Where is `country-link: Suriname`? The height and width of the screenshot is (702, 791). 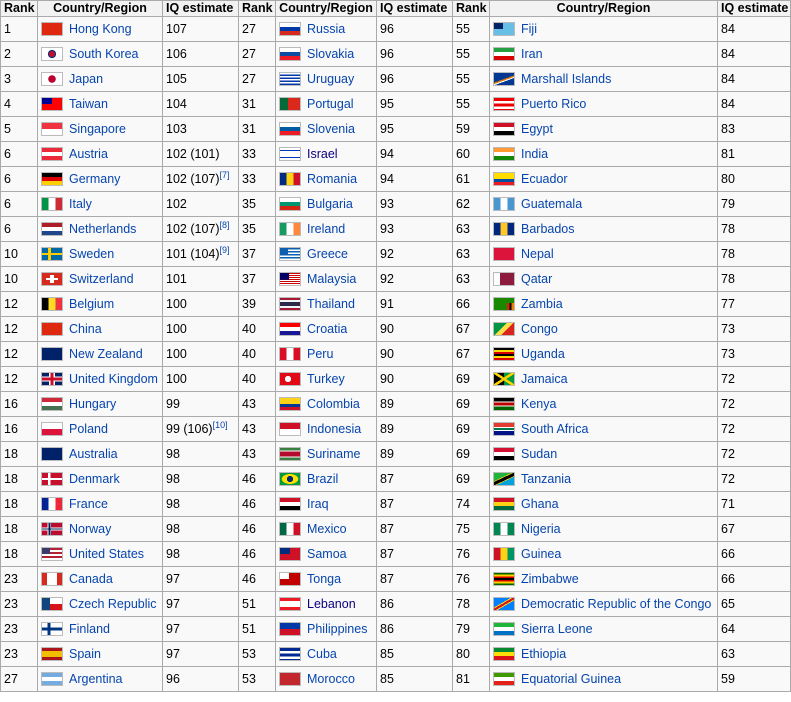
country-link: Suriname is located at coordinates (334, 454).